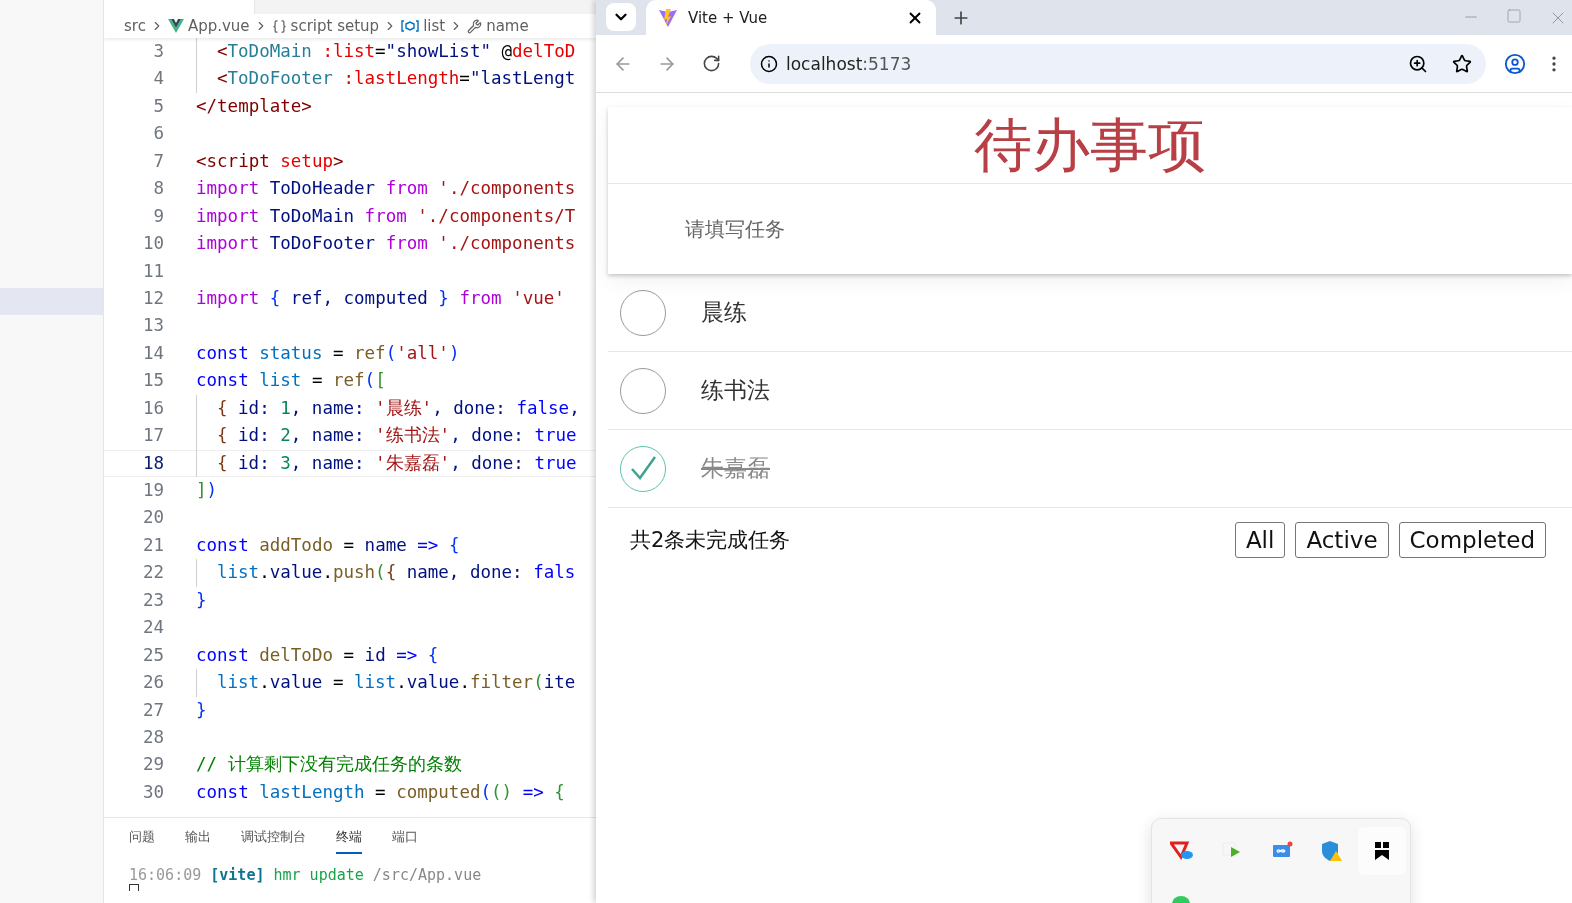  I want to click on variable-icon, so click(410, 26).